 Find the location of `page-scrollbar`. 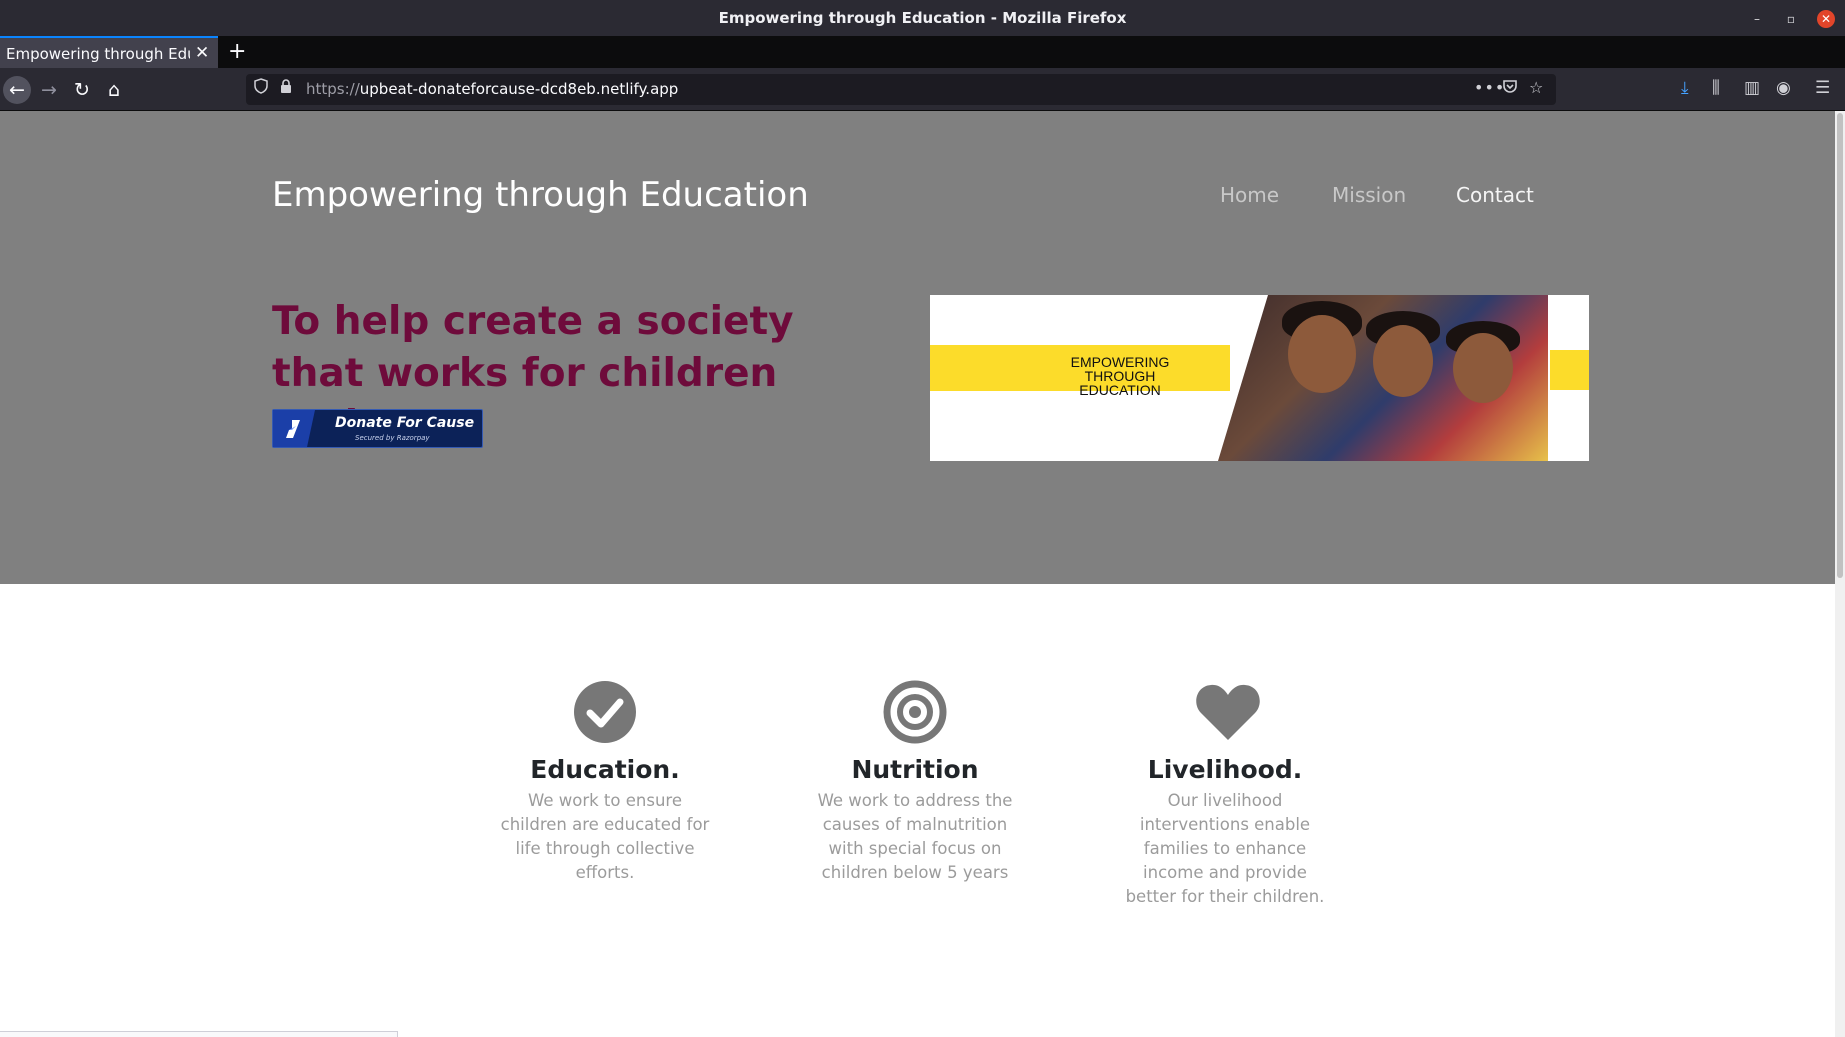

page-scrollbar is located at coordinates (1840, 574).